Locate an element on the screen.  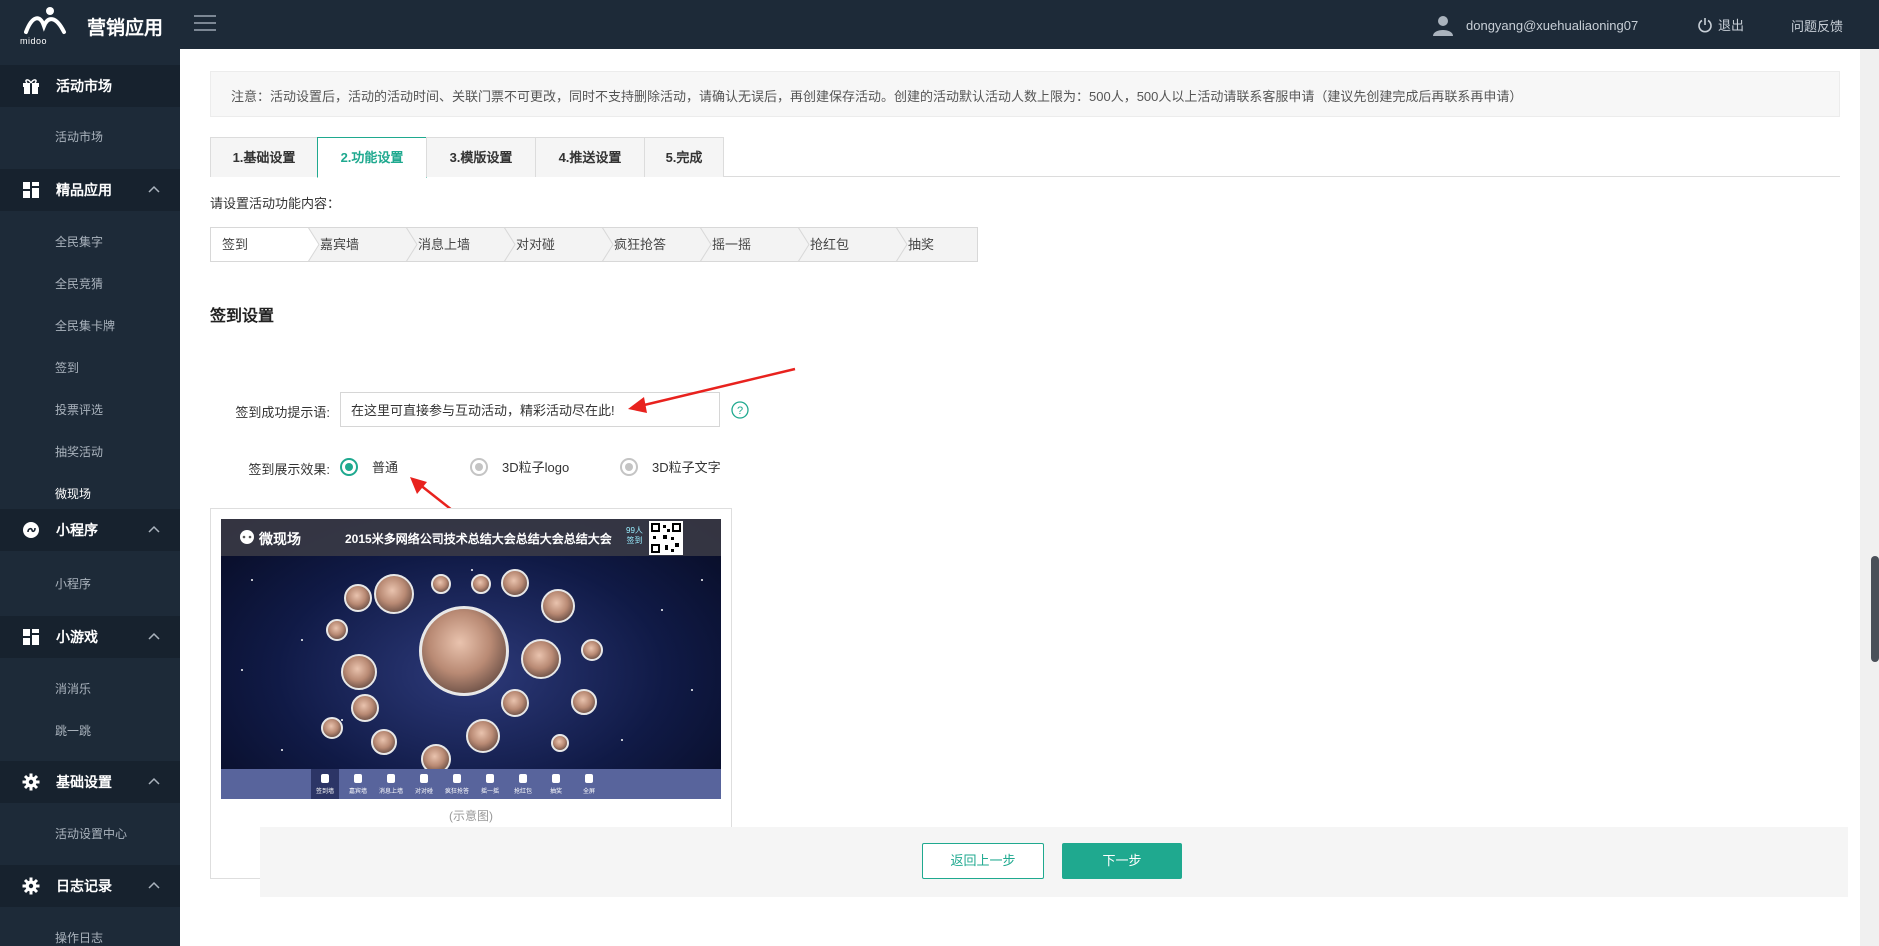
effect-option-normal: 普通 is located at coordinates (369, 466).